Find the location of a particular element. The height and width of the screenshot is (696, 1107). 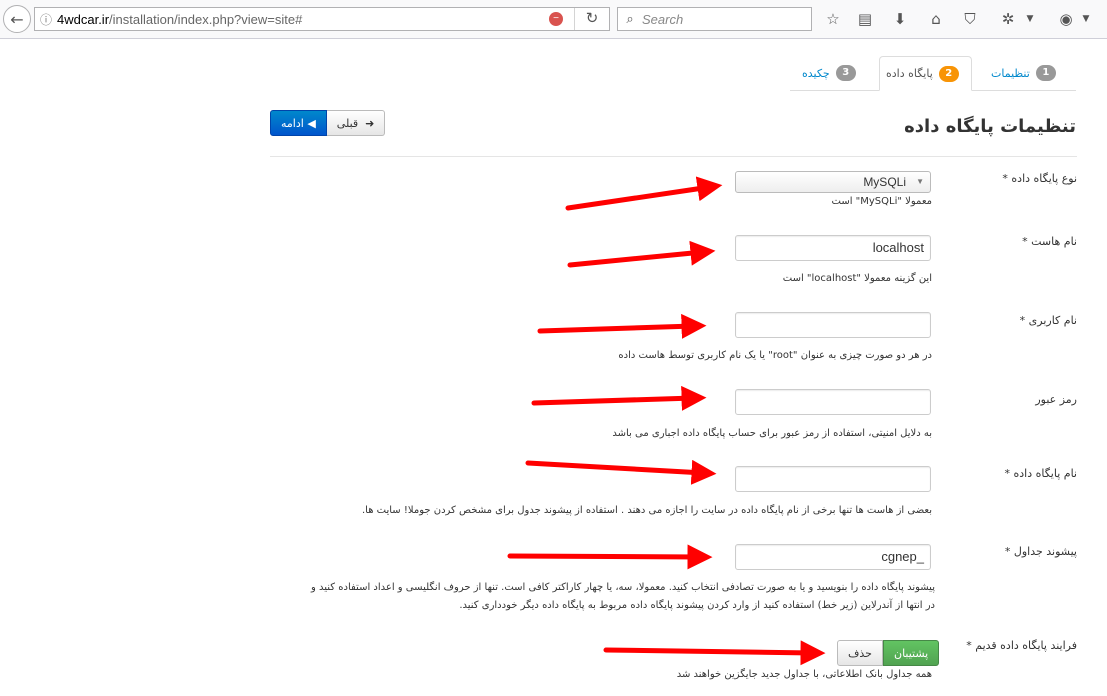

host-help: این گزینه معمولا "localhost" است is located at coordinates (857, 278).